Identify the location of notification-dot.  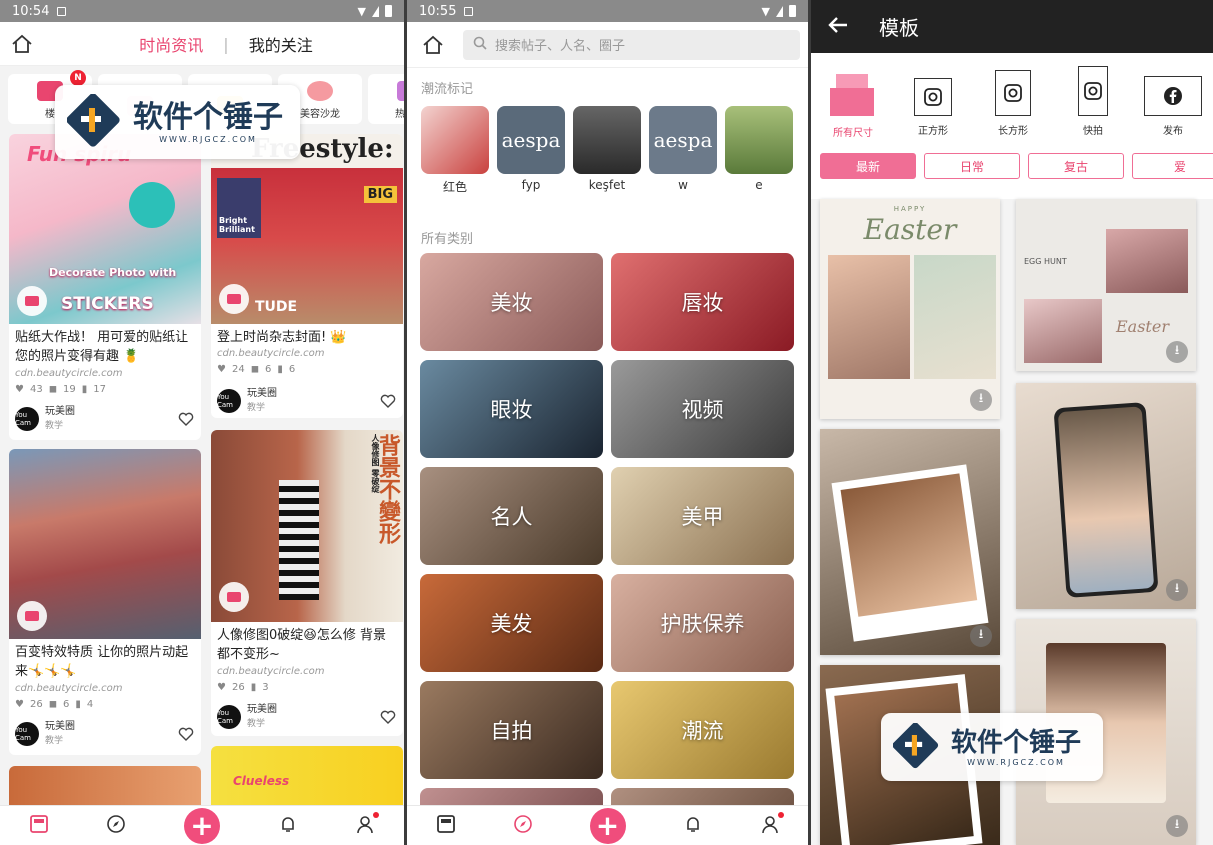
(376, 814).